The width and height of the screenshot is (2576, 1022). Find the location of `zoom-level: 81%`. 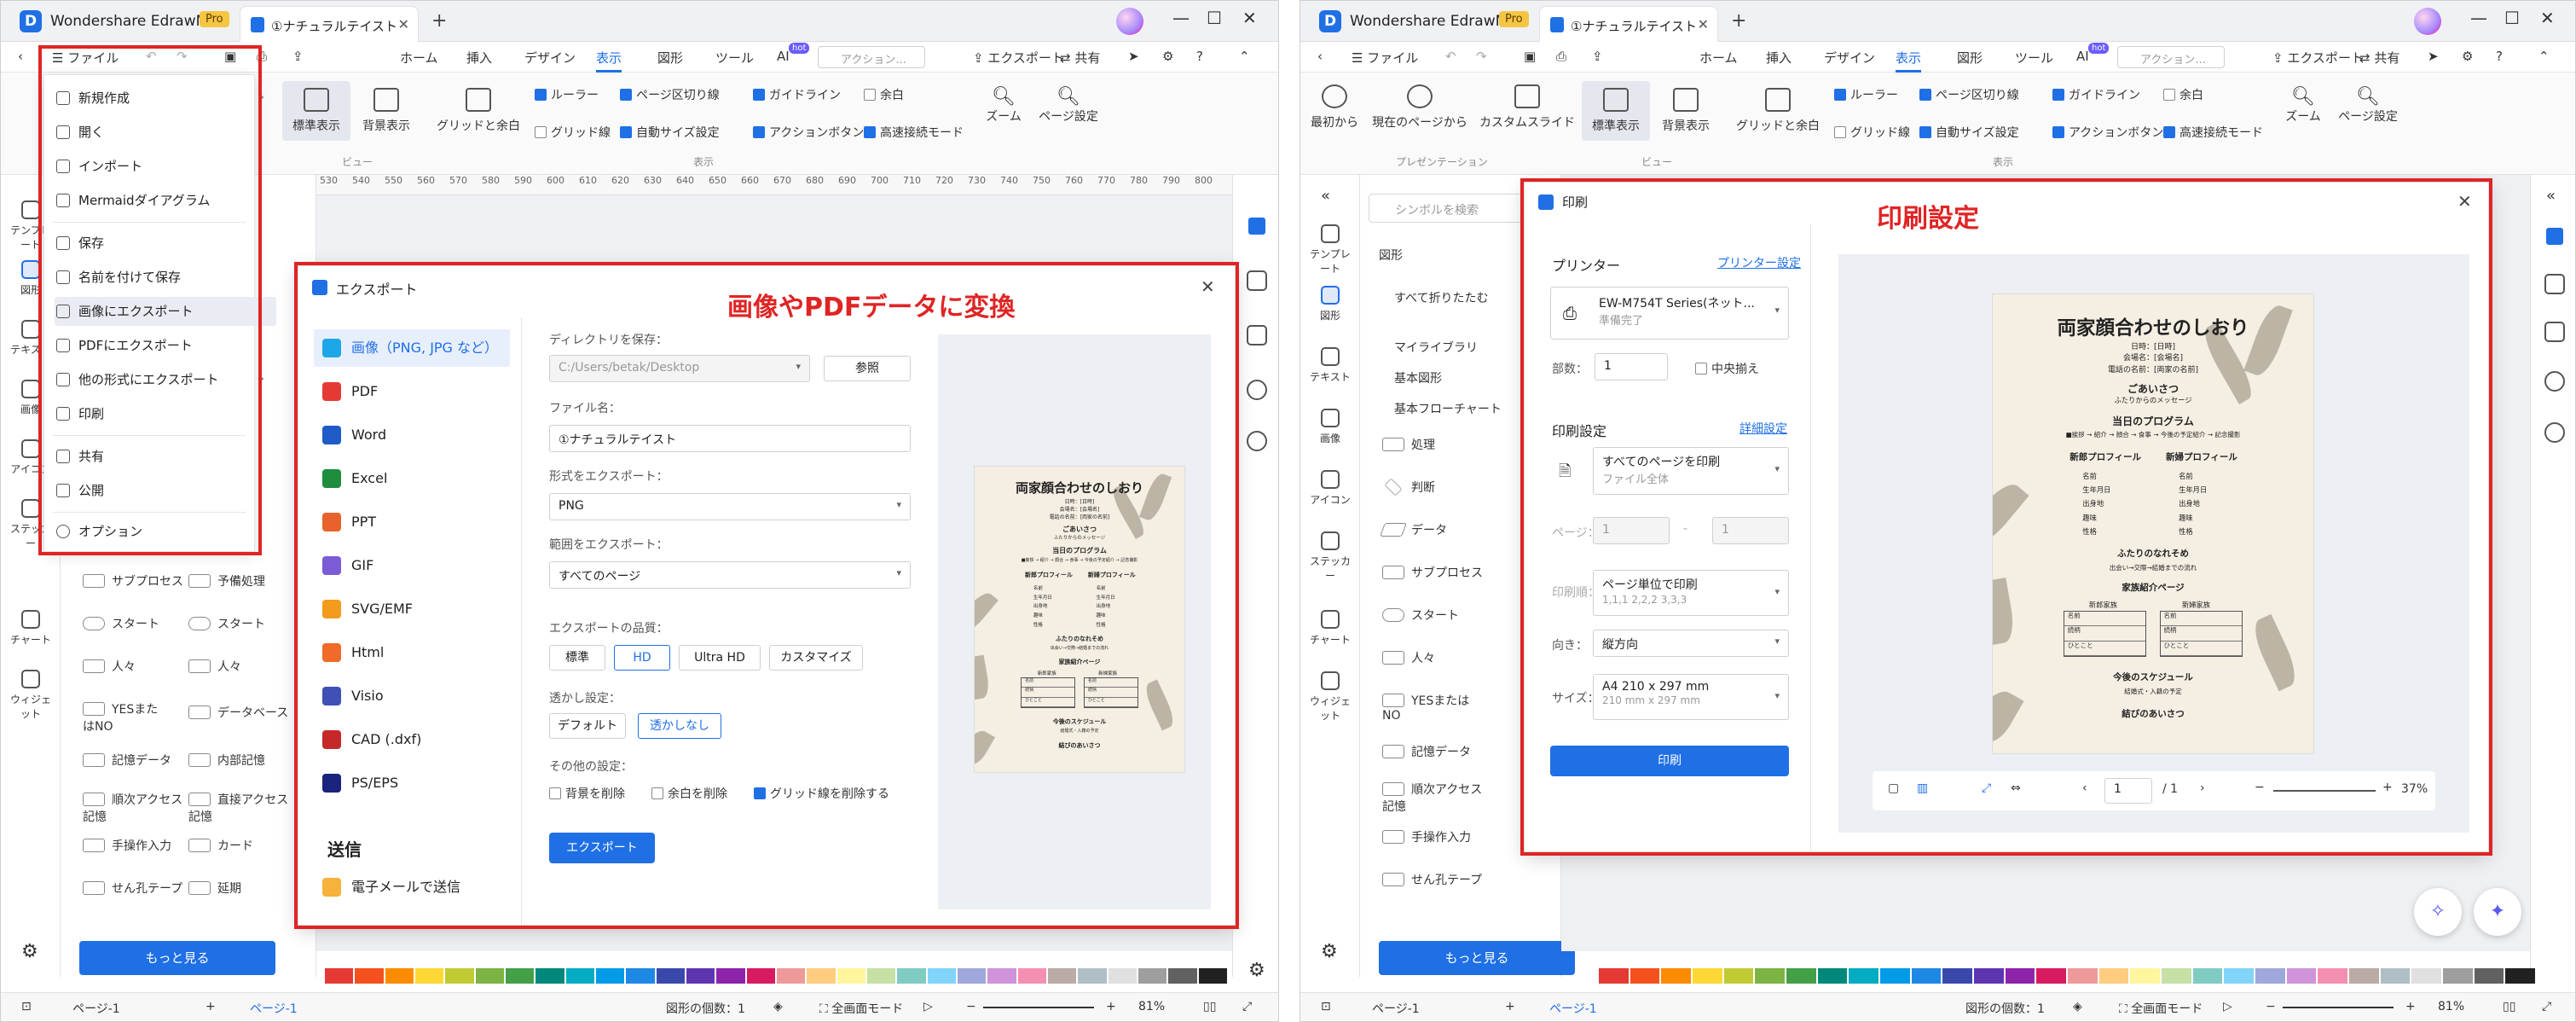

zoom-level: 81% is located at coordinates (2451, 1006).